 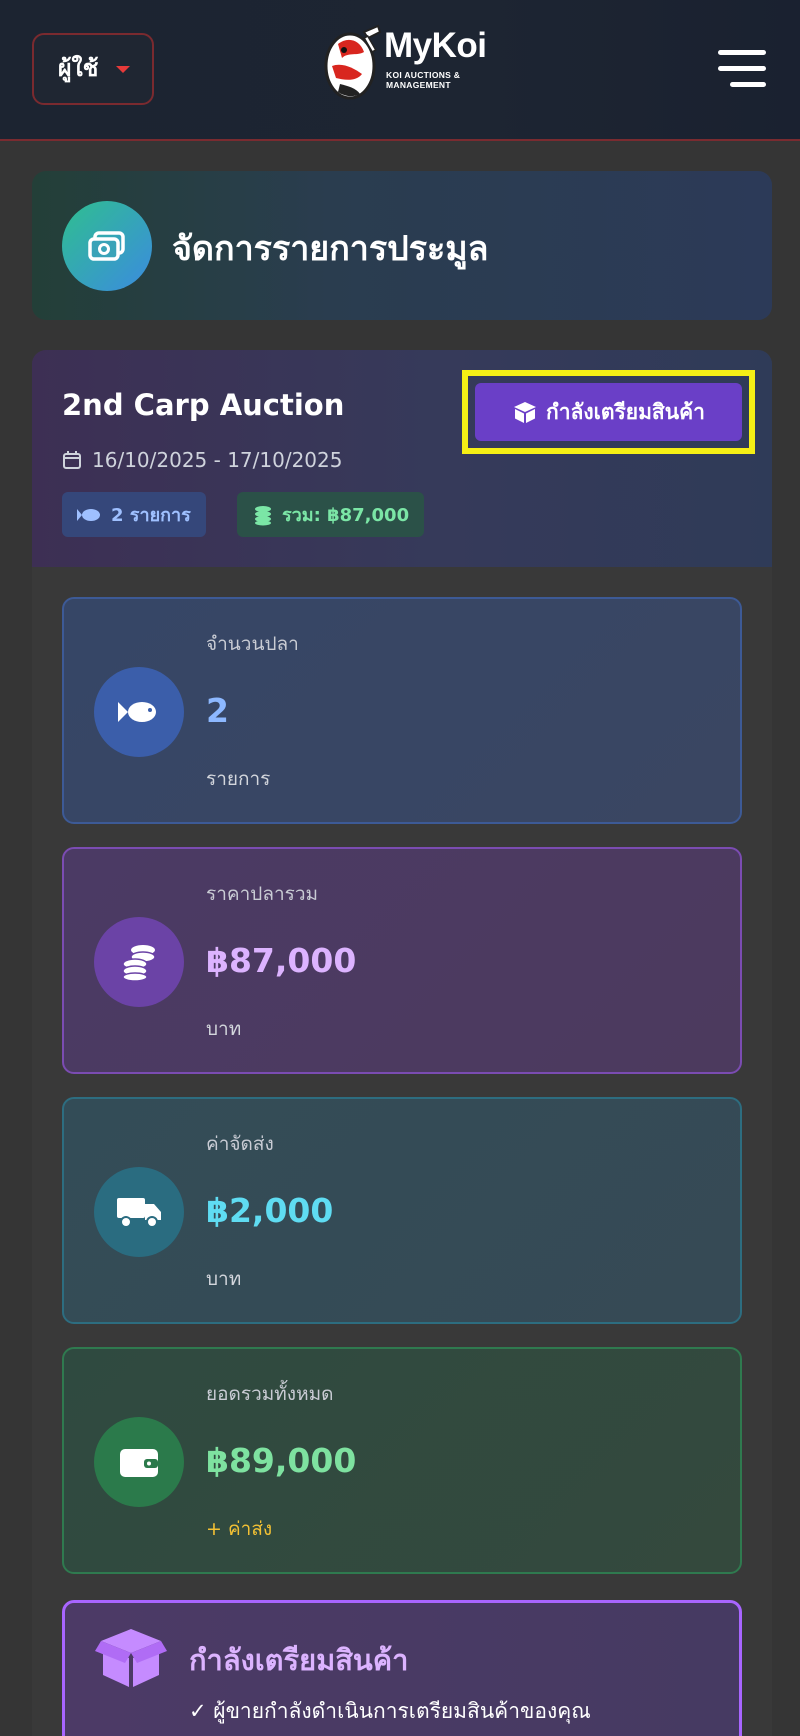 I want to click on items-count-chip: 2 รายการ, so click(x=134, y=514).